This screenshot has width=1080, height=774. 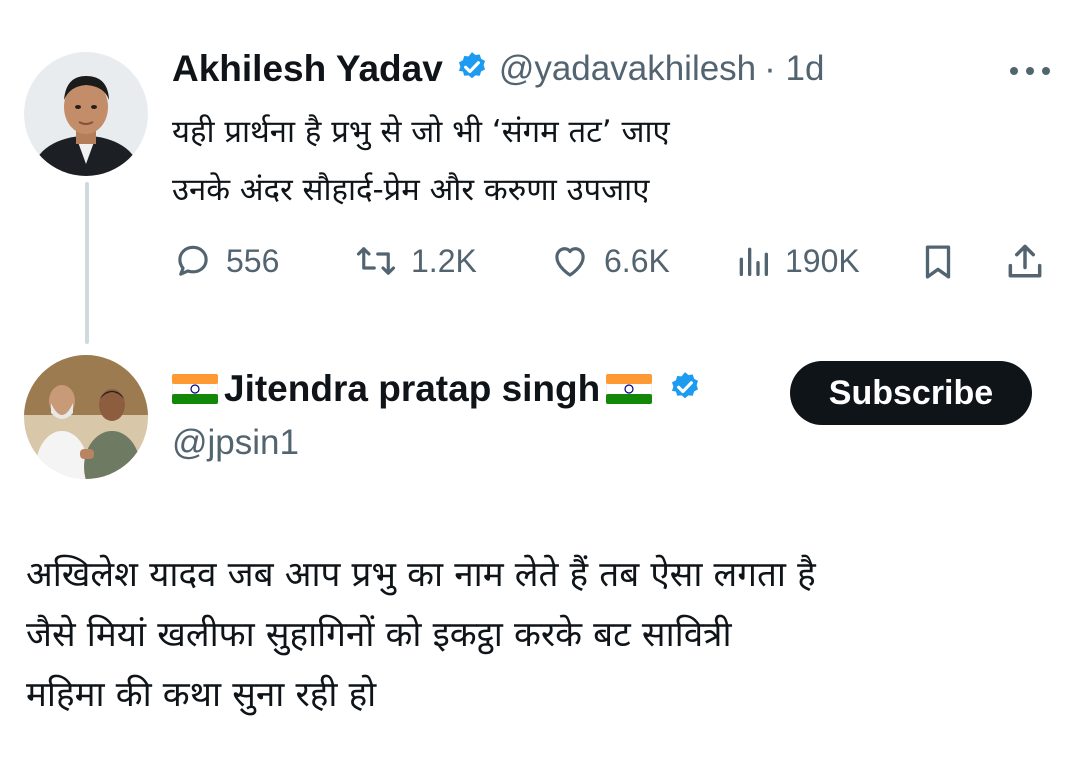 What do you see at coordinates (253, 260) in the screenshot?
I see `reply-count: 556` at bounding box center [253, 260].